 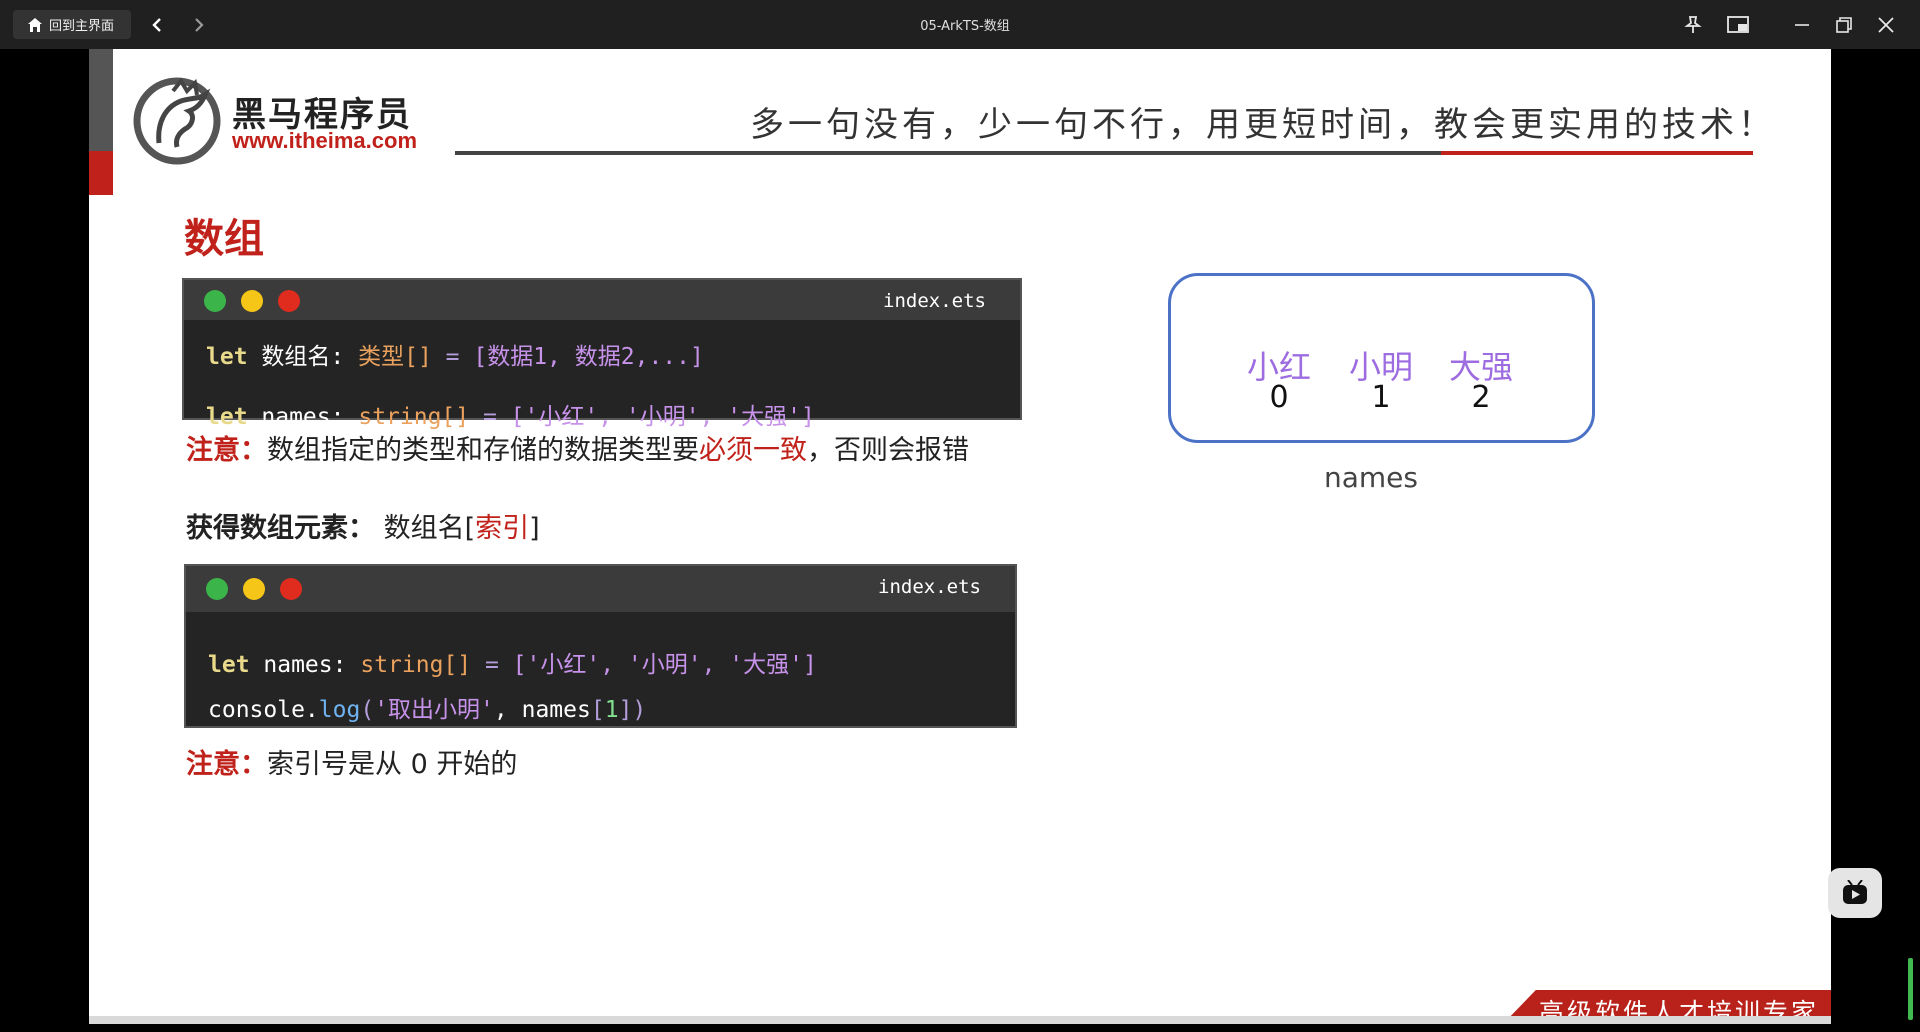 What do you see at coordinates (1481, 397) in the screenshot?
I see `array-index: 2` at bounding box center [1481, 397].